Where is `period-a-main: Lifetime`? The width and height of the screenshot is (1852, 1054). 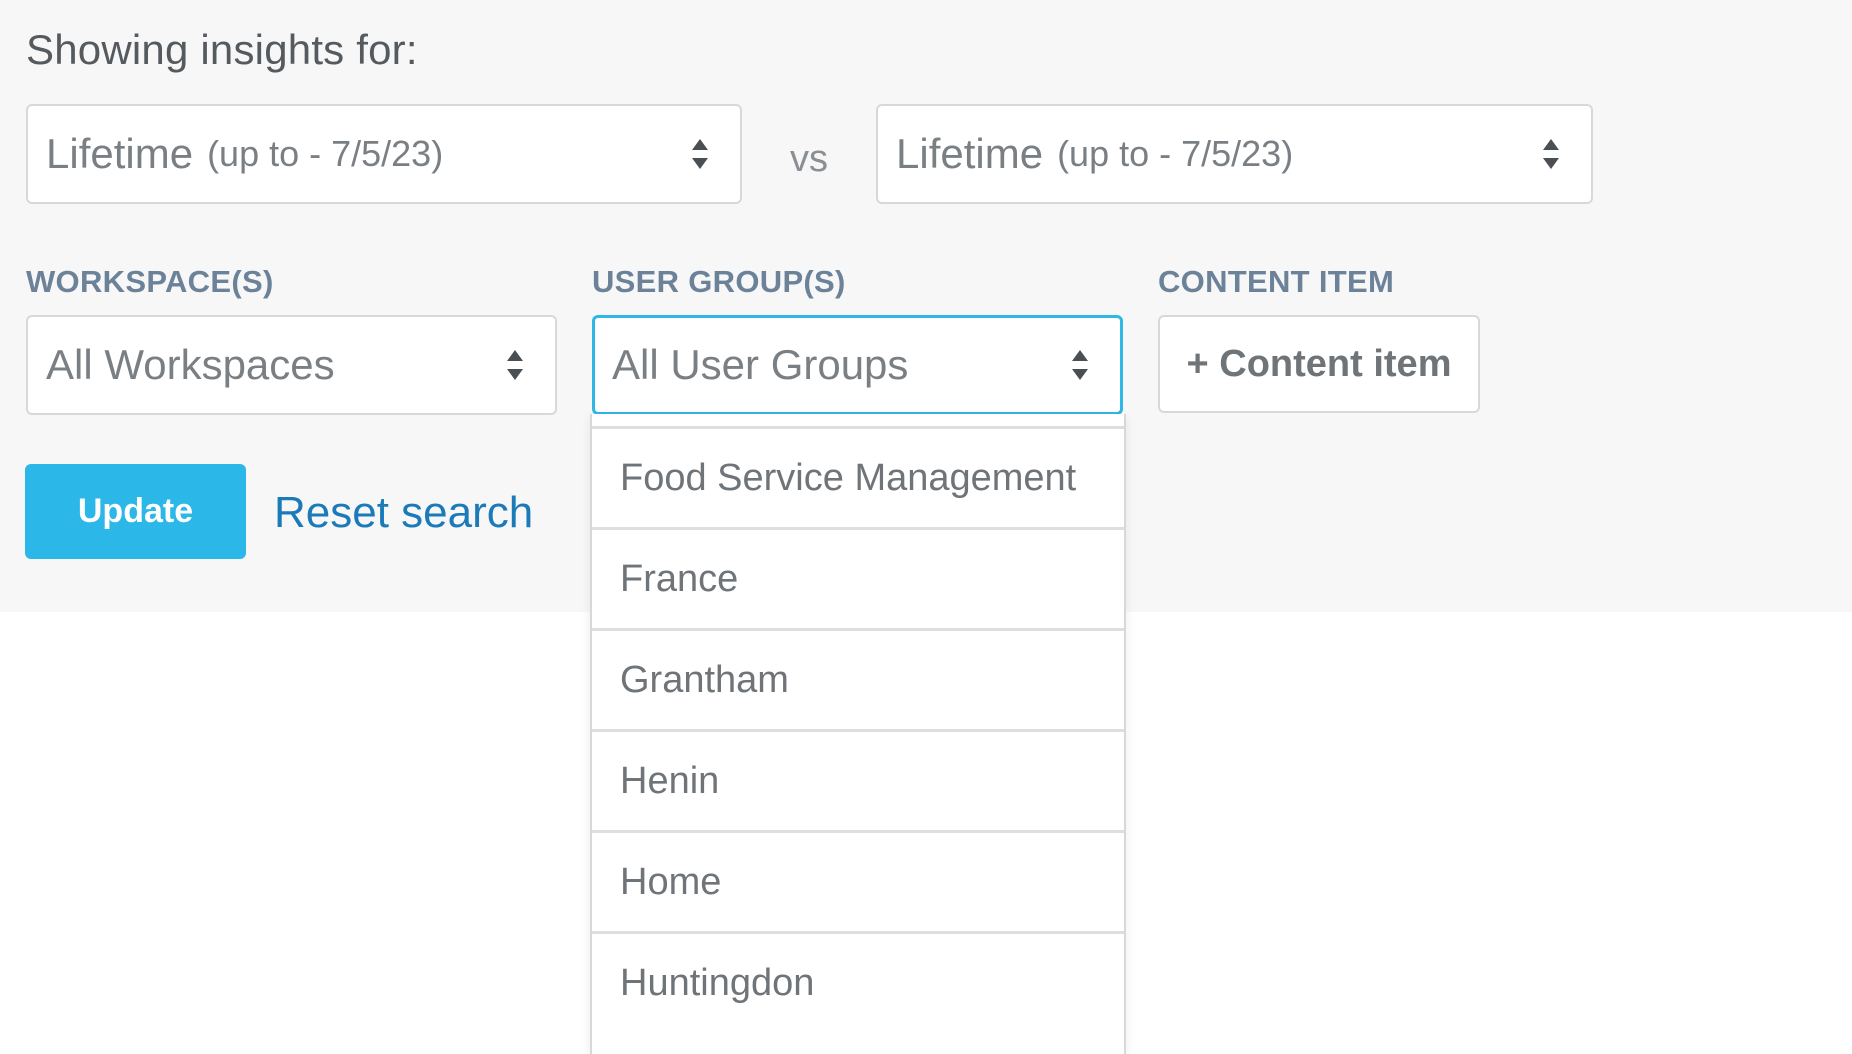 period-a-main: Lifetime is located at coordinates (120, 153).